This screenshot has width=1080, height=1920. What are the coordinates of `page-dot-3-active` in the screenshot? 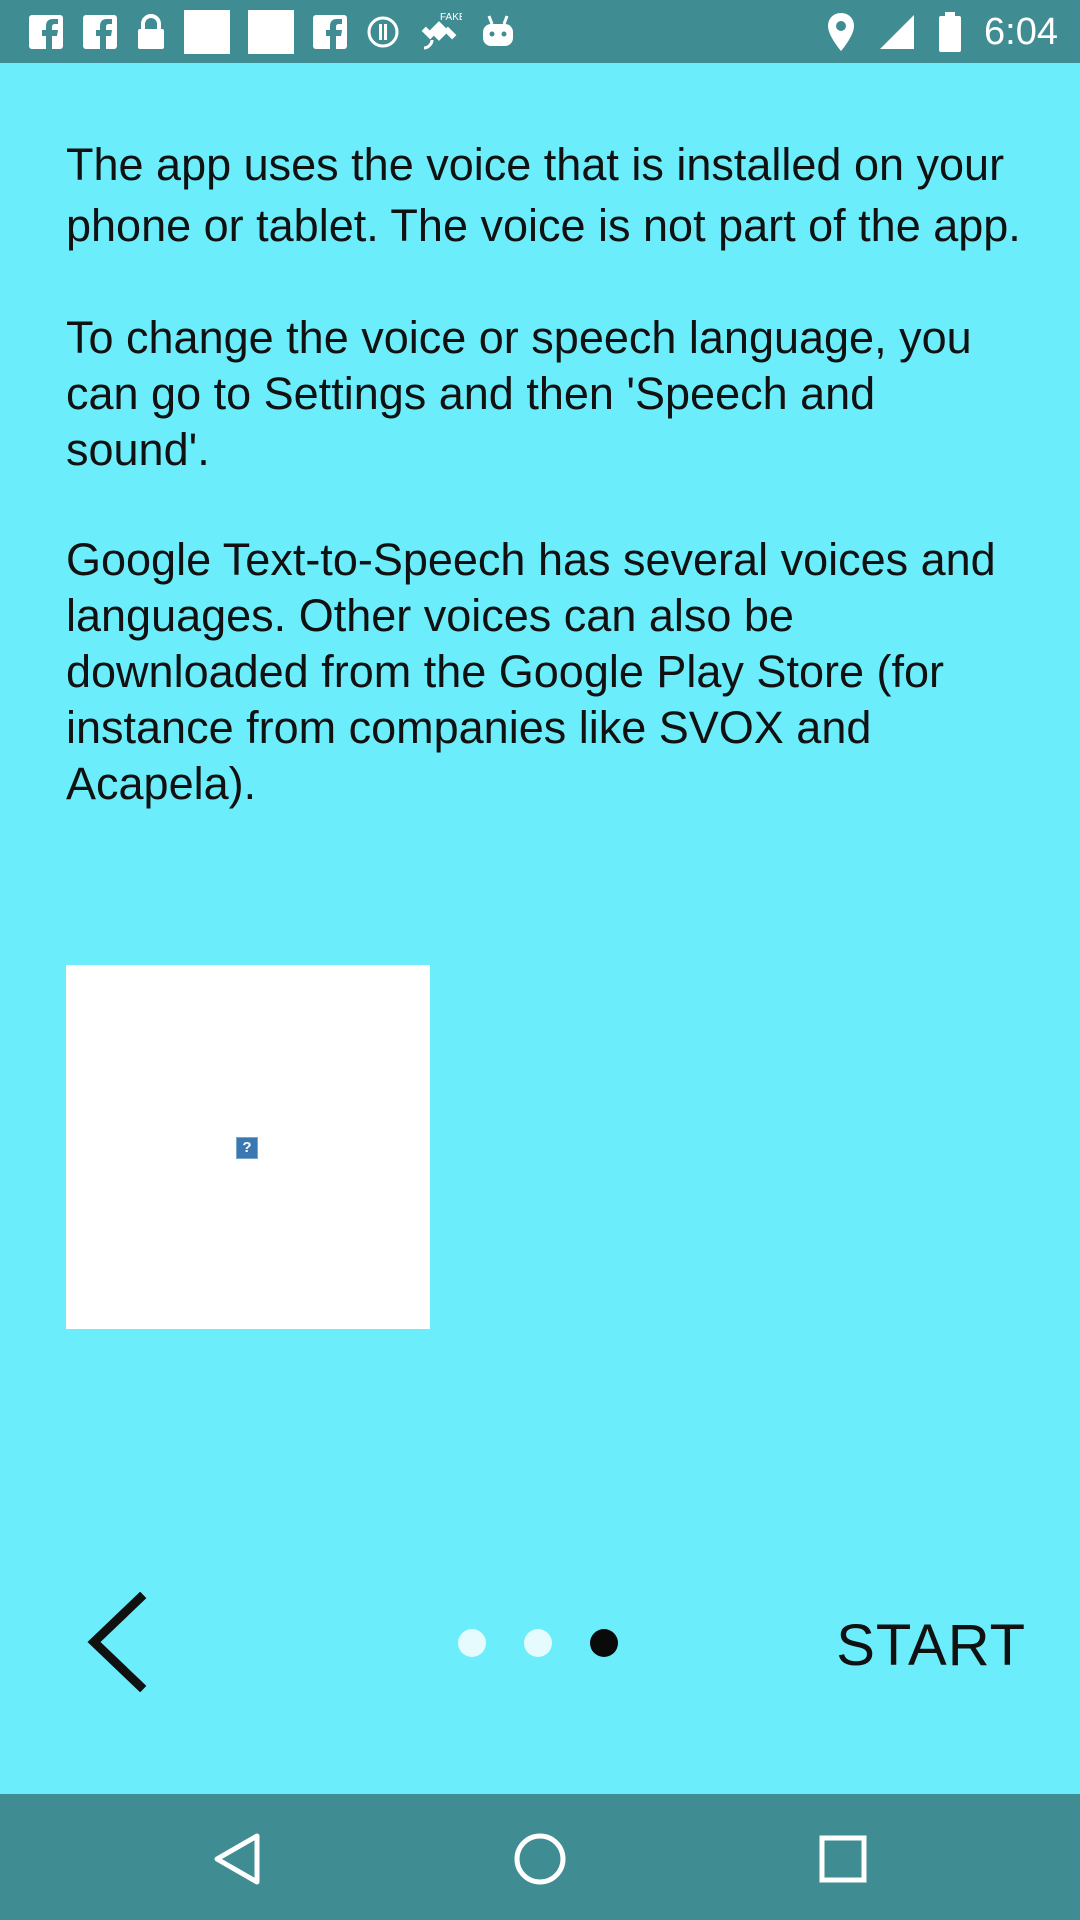 It's located at (604, 1643).